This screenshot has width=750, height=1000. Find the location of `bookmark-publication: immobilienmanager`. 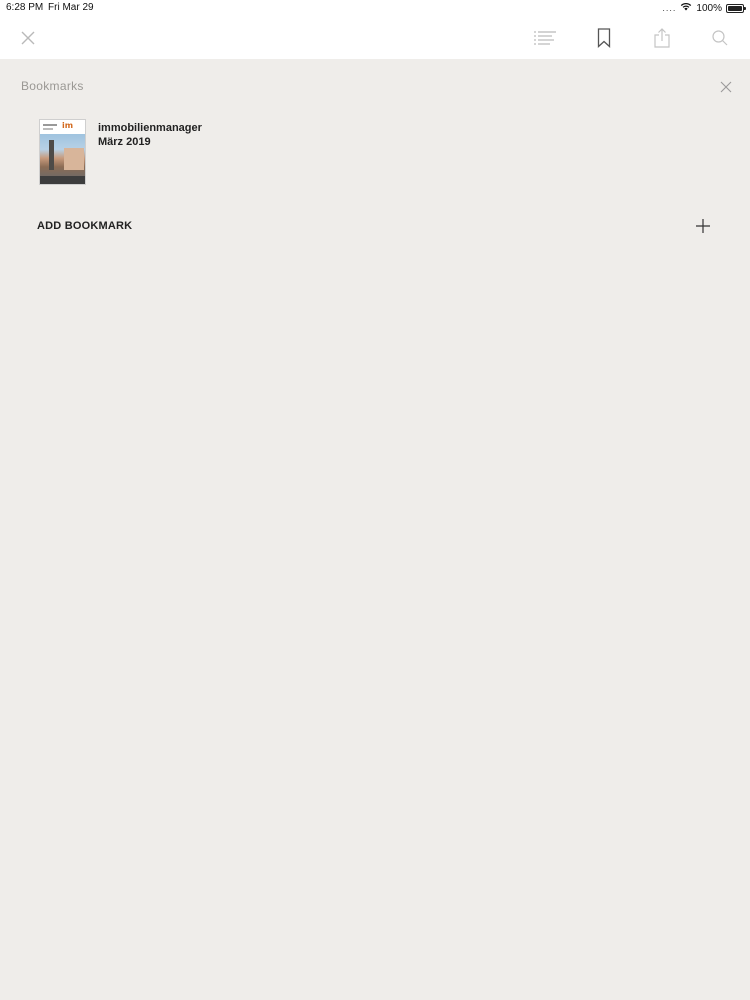

bookmark-publication: immobilienmanager is located at coordinates (150, 128).